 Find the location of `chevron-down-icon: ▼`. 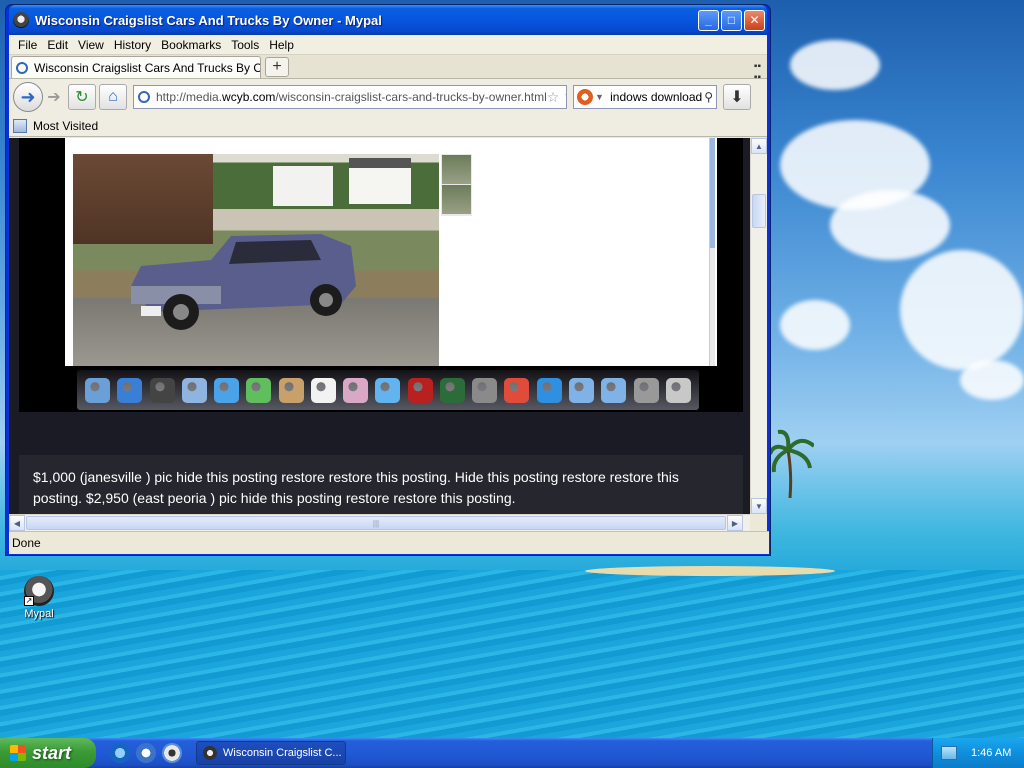

chevron-down-icon: ▼ is located at coordinates (599, 97).